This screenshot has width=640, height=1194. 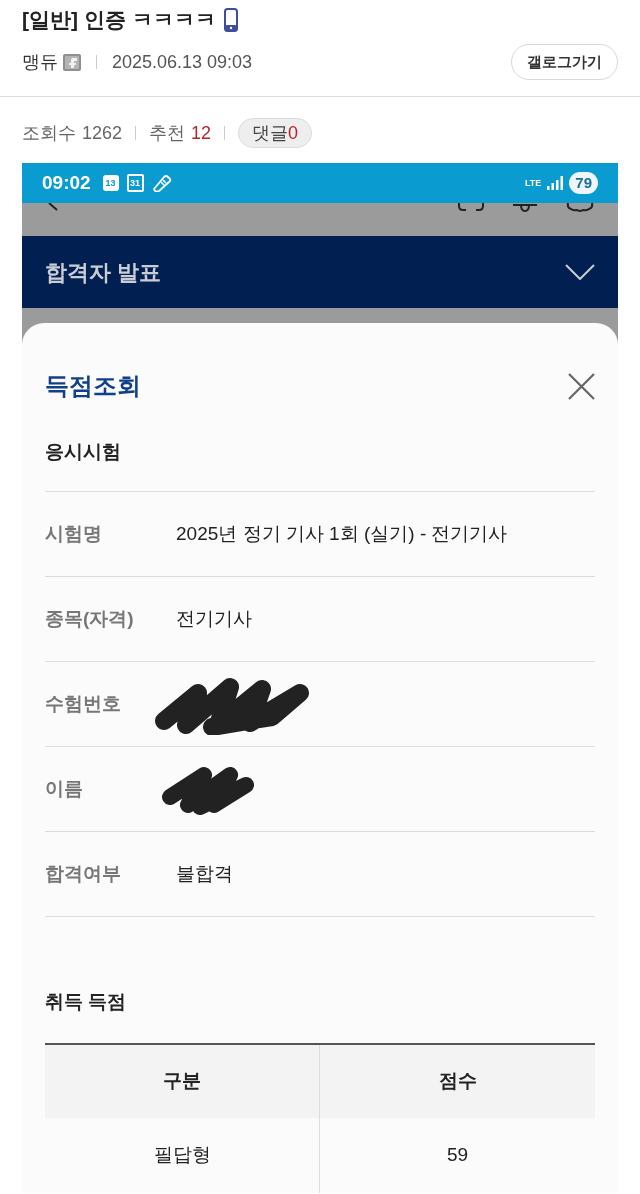 What do you see at coordinates (580, 272) in the screenshot?
I see `chevron-icon` at bounding box center [580, 272].